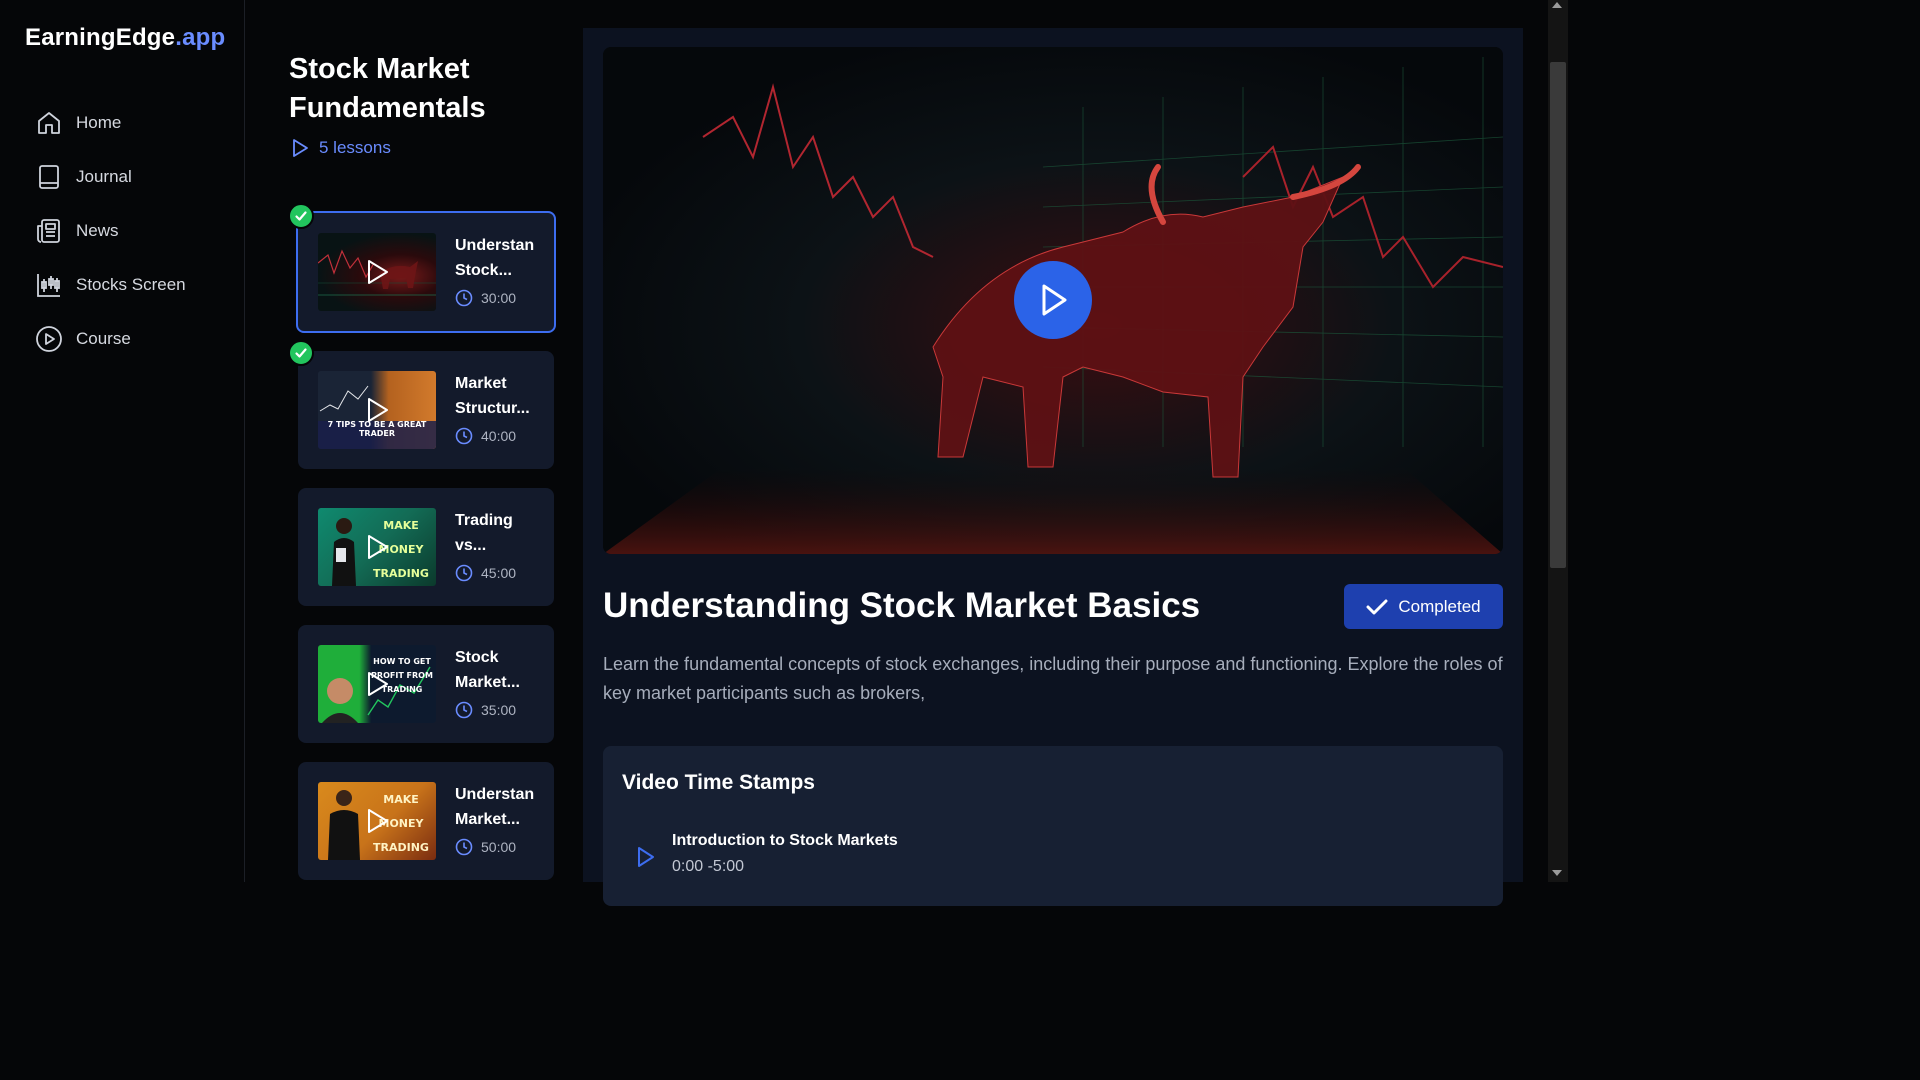  What do you see at coordinates (49, 123) in the screenshot?
I see `home-icon` at bounding box center [49, 123].